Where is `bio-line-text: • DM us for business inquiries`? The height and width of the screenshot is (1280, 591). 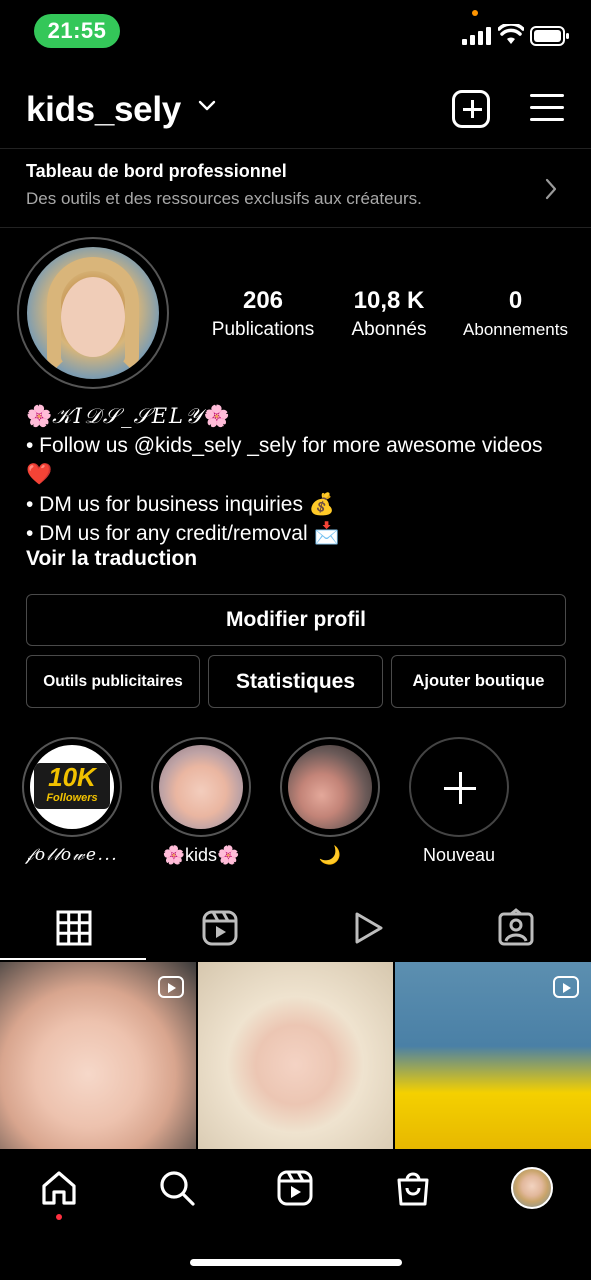
bio-line-text: • DM us for business inquiries is located at coordinates (167, 504).